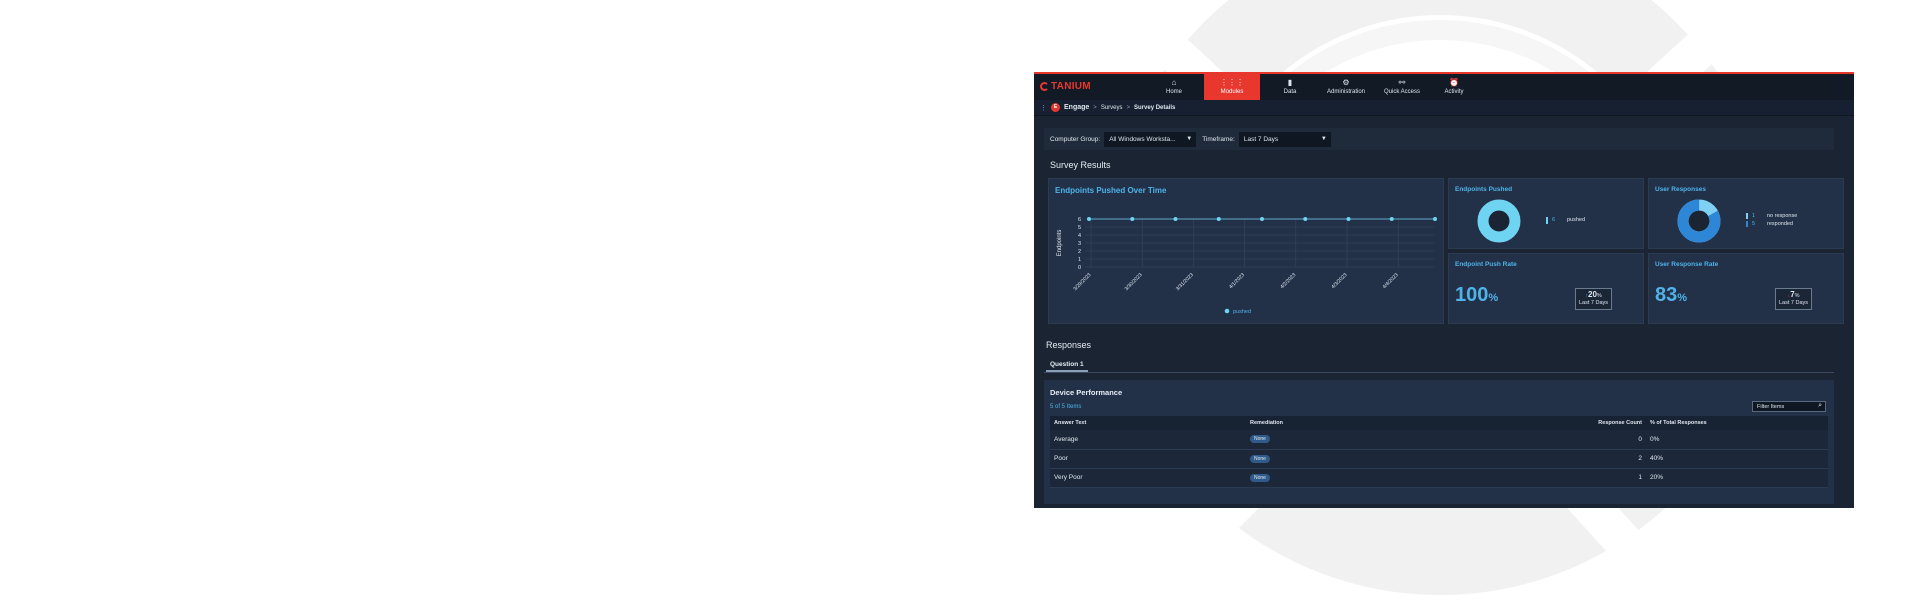 This screenshot has height=600, width=1920. Describe the element at coordinates (1499, 221) in the screenshot. I see `donut-hole` at that location.